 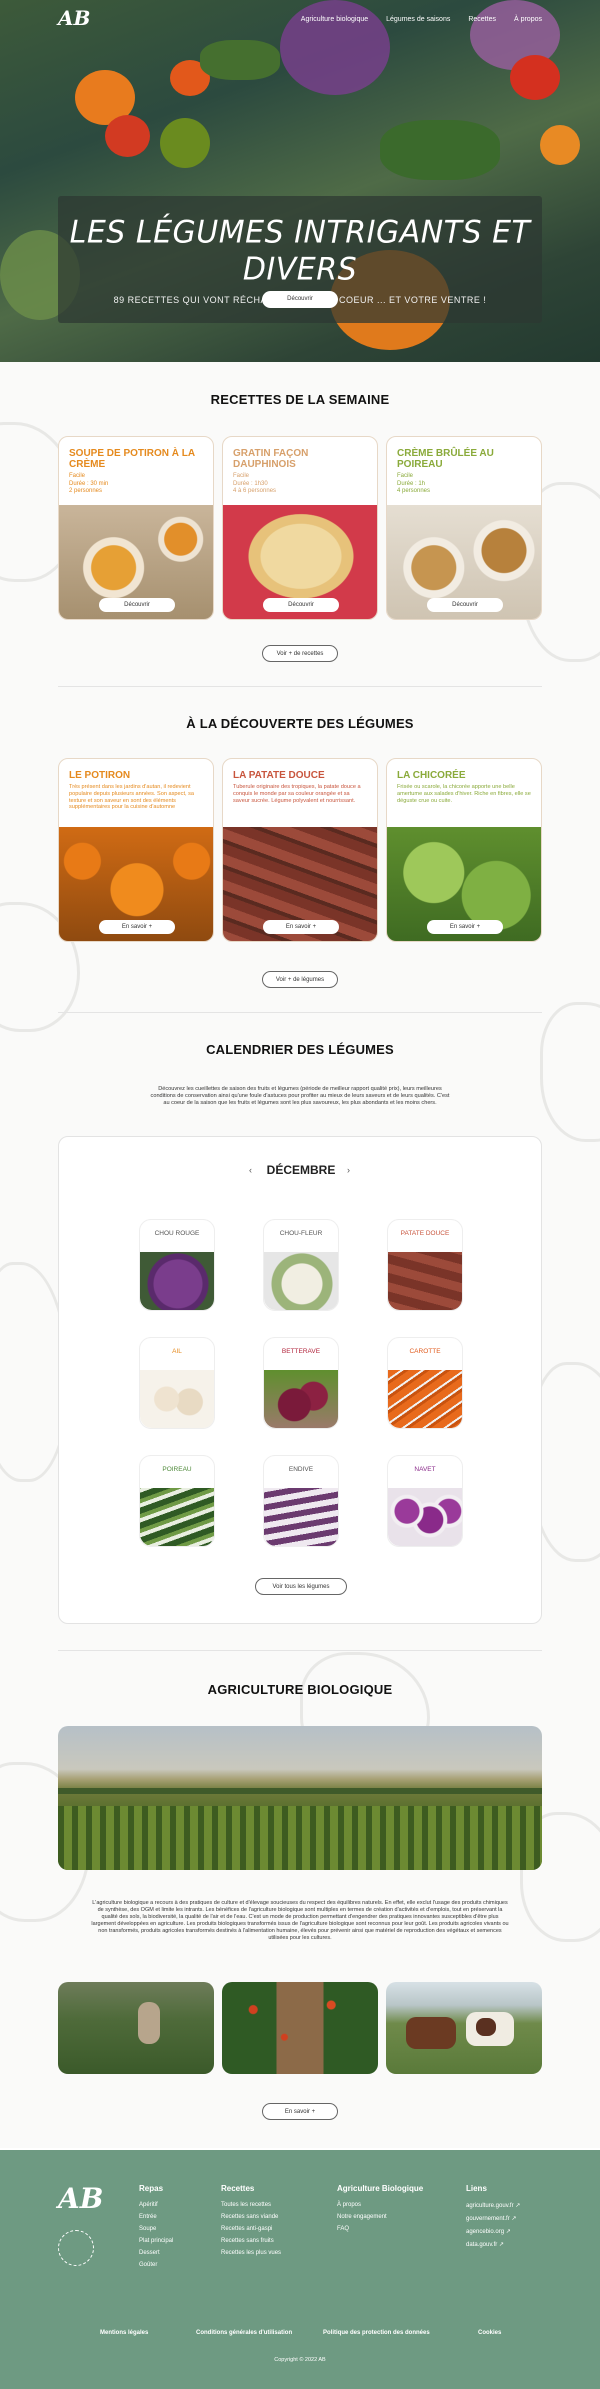 I want to click on calendar-vegetable-tile: Betterave, so click(x=301, y=1383).